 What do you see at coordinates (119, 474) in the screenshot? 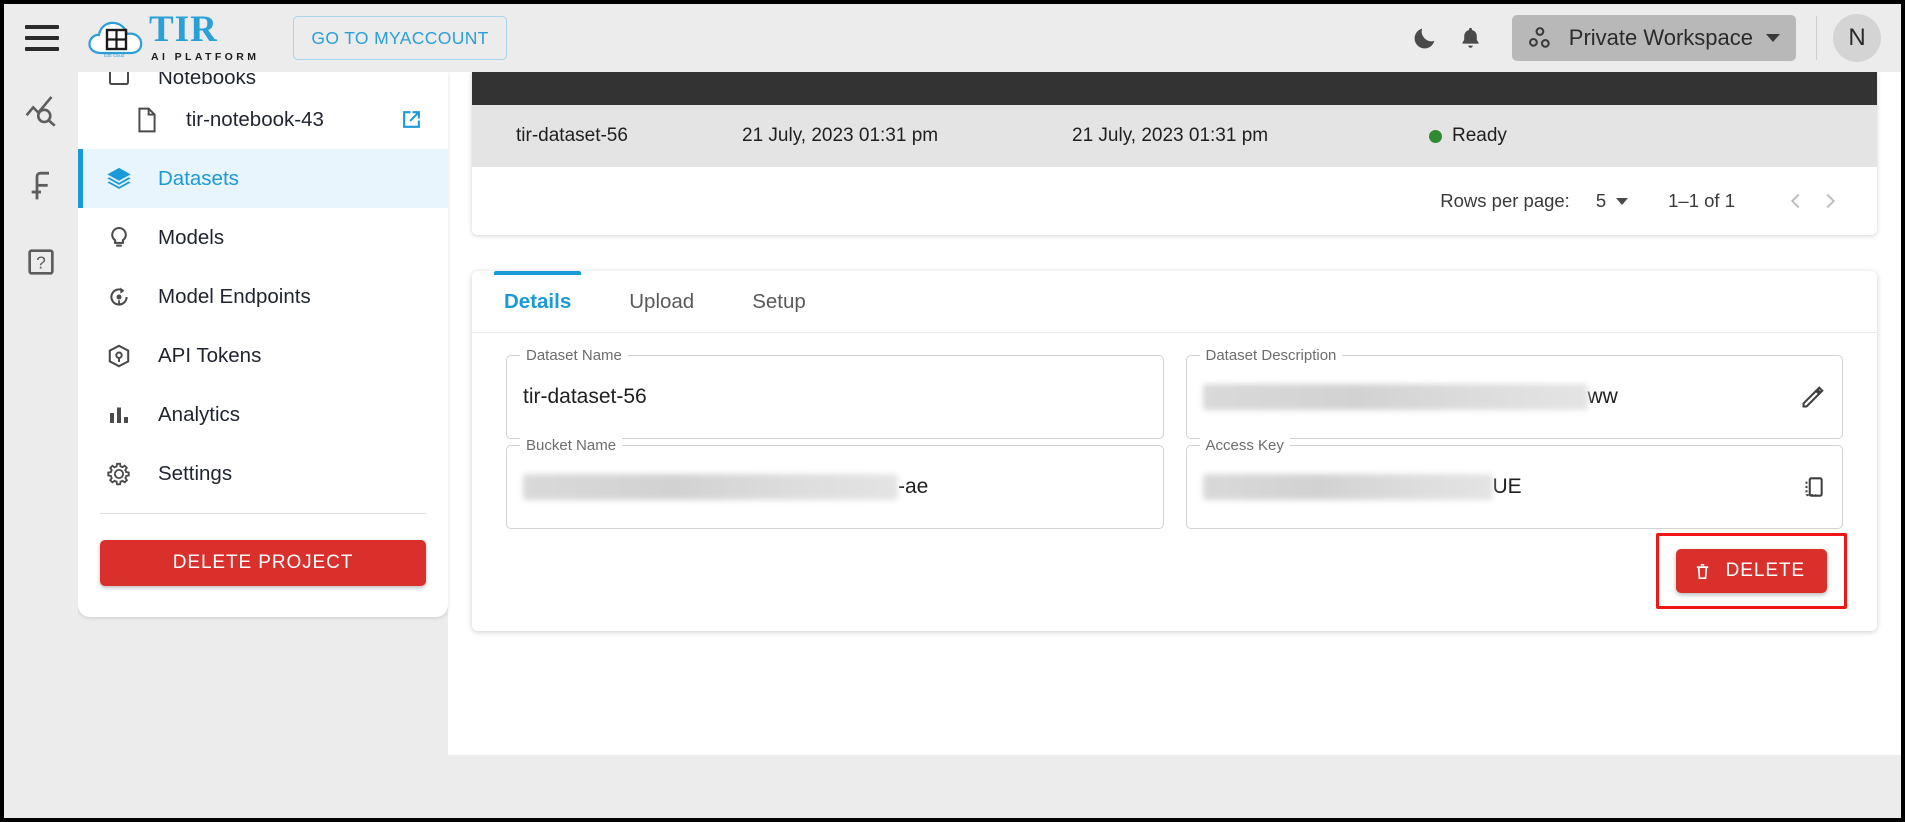
I see `gear-icon` at bounding box center [119, 474].